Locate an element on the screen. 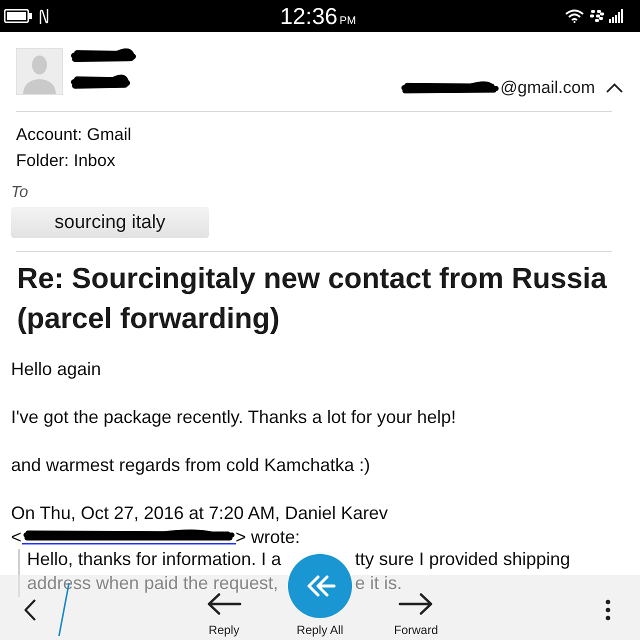 Image resolution: width=640 pixels, height=640 pixels. attribution-bracket: < is located at coordinates (16, 537).